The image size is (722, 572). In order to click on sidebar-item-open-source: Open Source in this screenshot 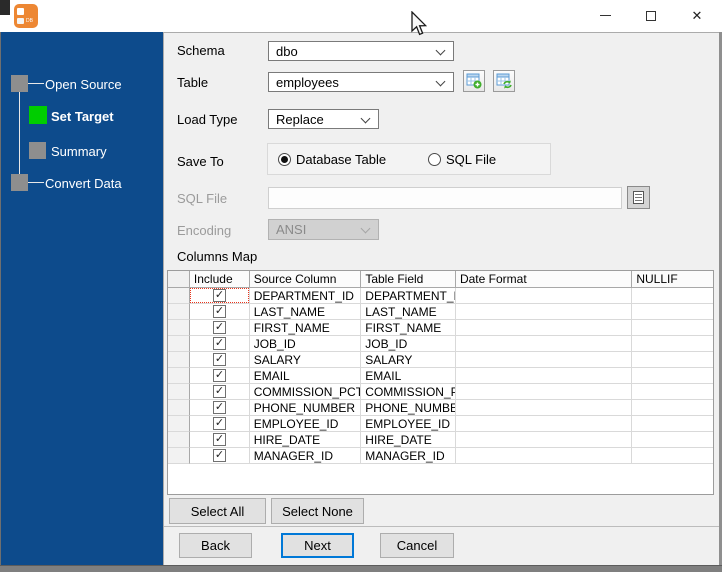, I will do `click(83, 84)`.